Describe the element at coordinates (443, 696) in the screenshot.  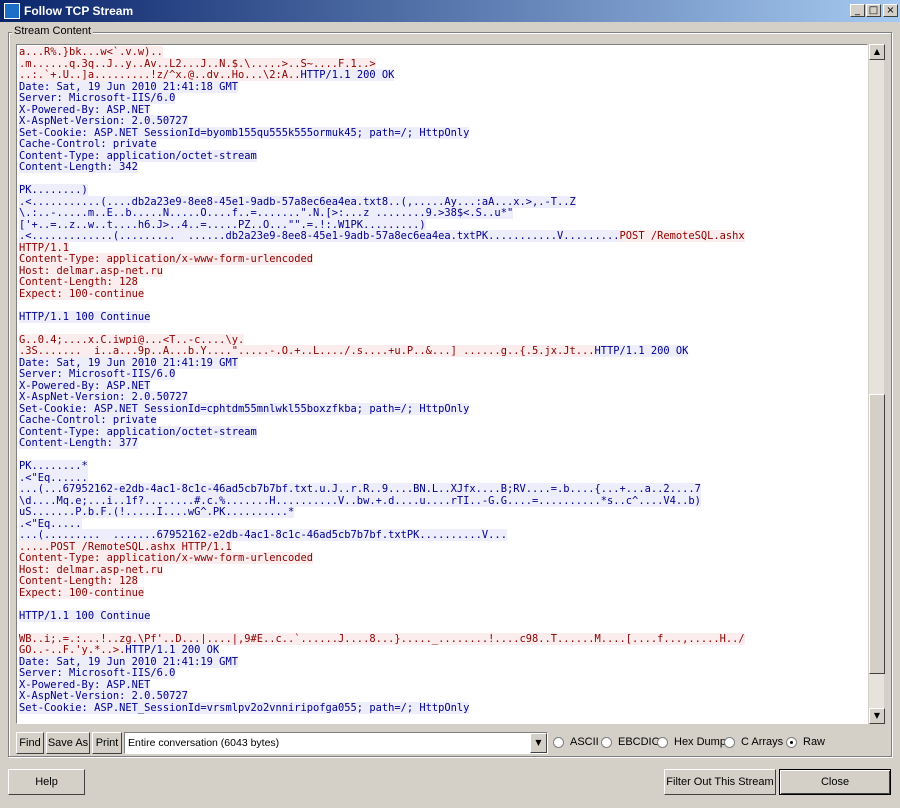
I see `stream-line: X-AspNet-Version: 2.0.50727` at that location.